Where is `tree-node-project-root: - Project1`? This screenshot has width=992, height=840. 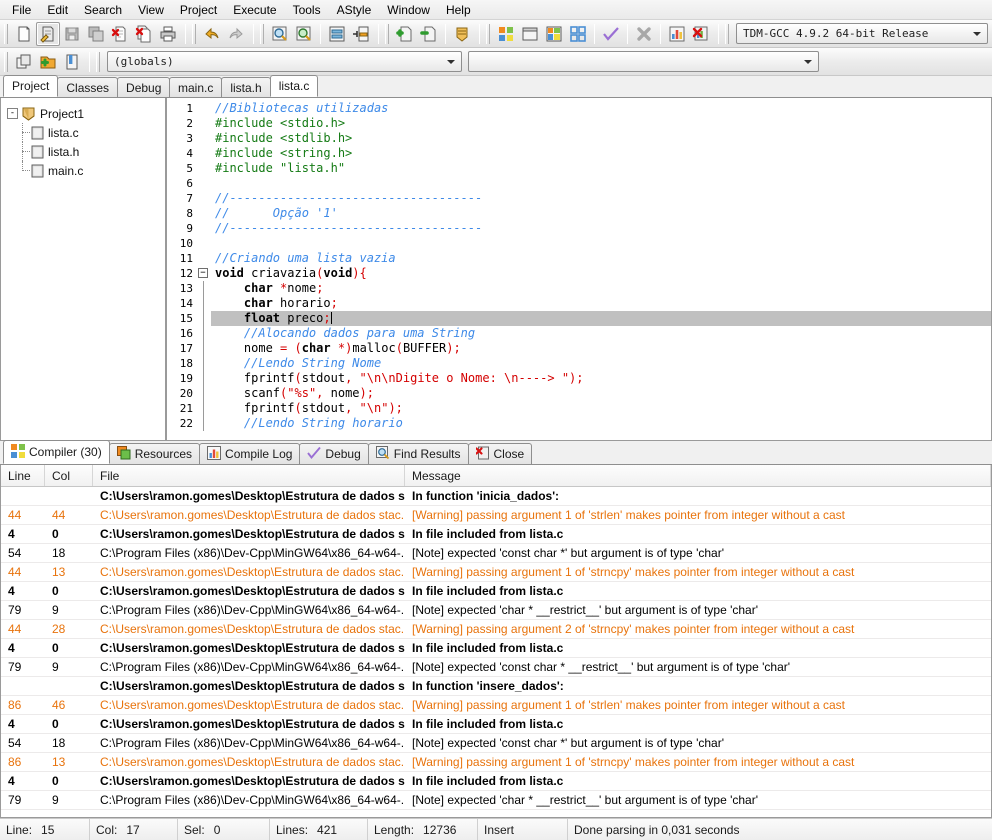
tree-node-project-root: - Project1 is located at coordinates (86, 113).